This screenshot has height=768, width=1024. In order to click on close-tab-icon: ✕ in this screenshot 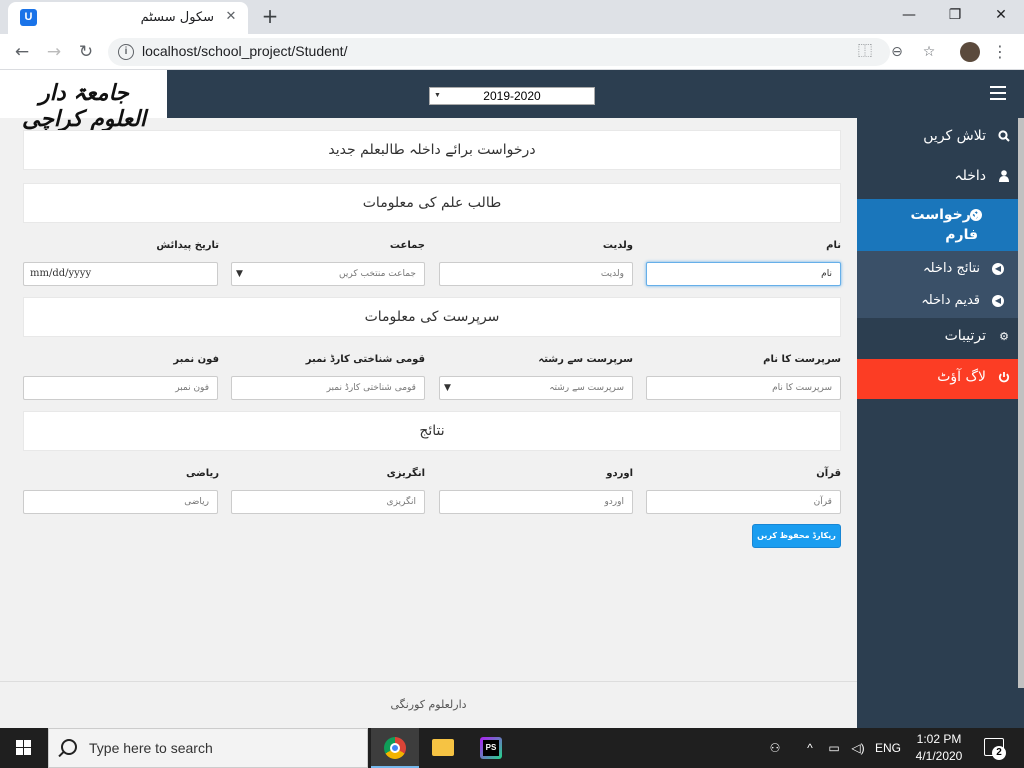, I will do `click(231, 17)`.